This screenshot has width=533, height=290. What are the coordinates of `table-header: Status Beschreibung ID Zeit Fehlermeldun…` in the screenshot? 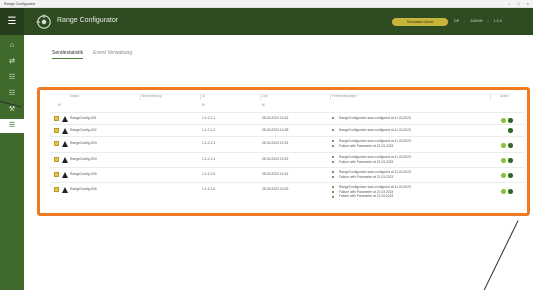 It's located at (287, 97).